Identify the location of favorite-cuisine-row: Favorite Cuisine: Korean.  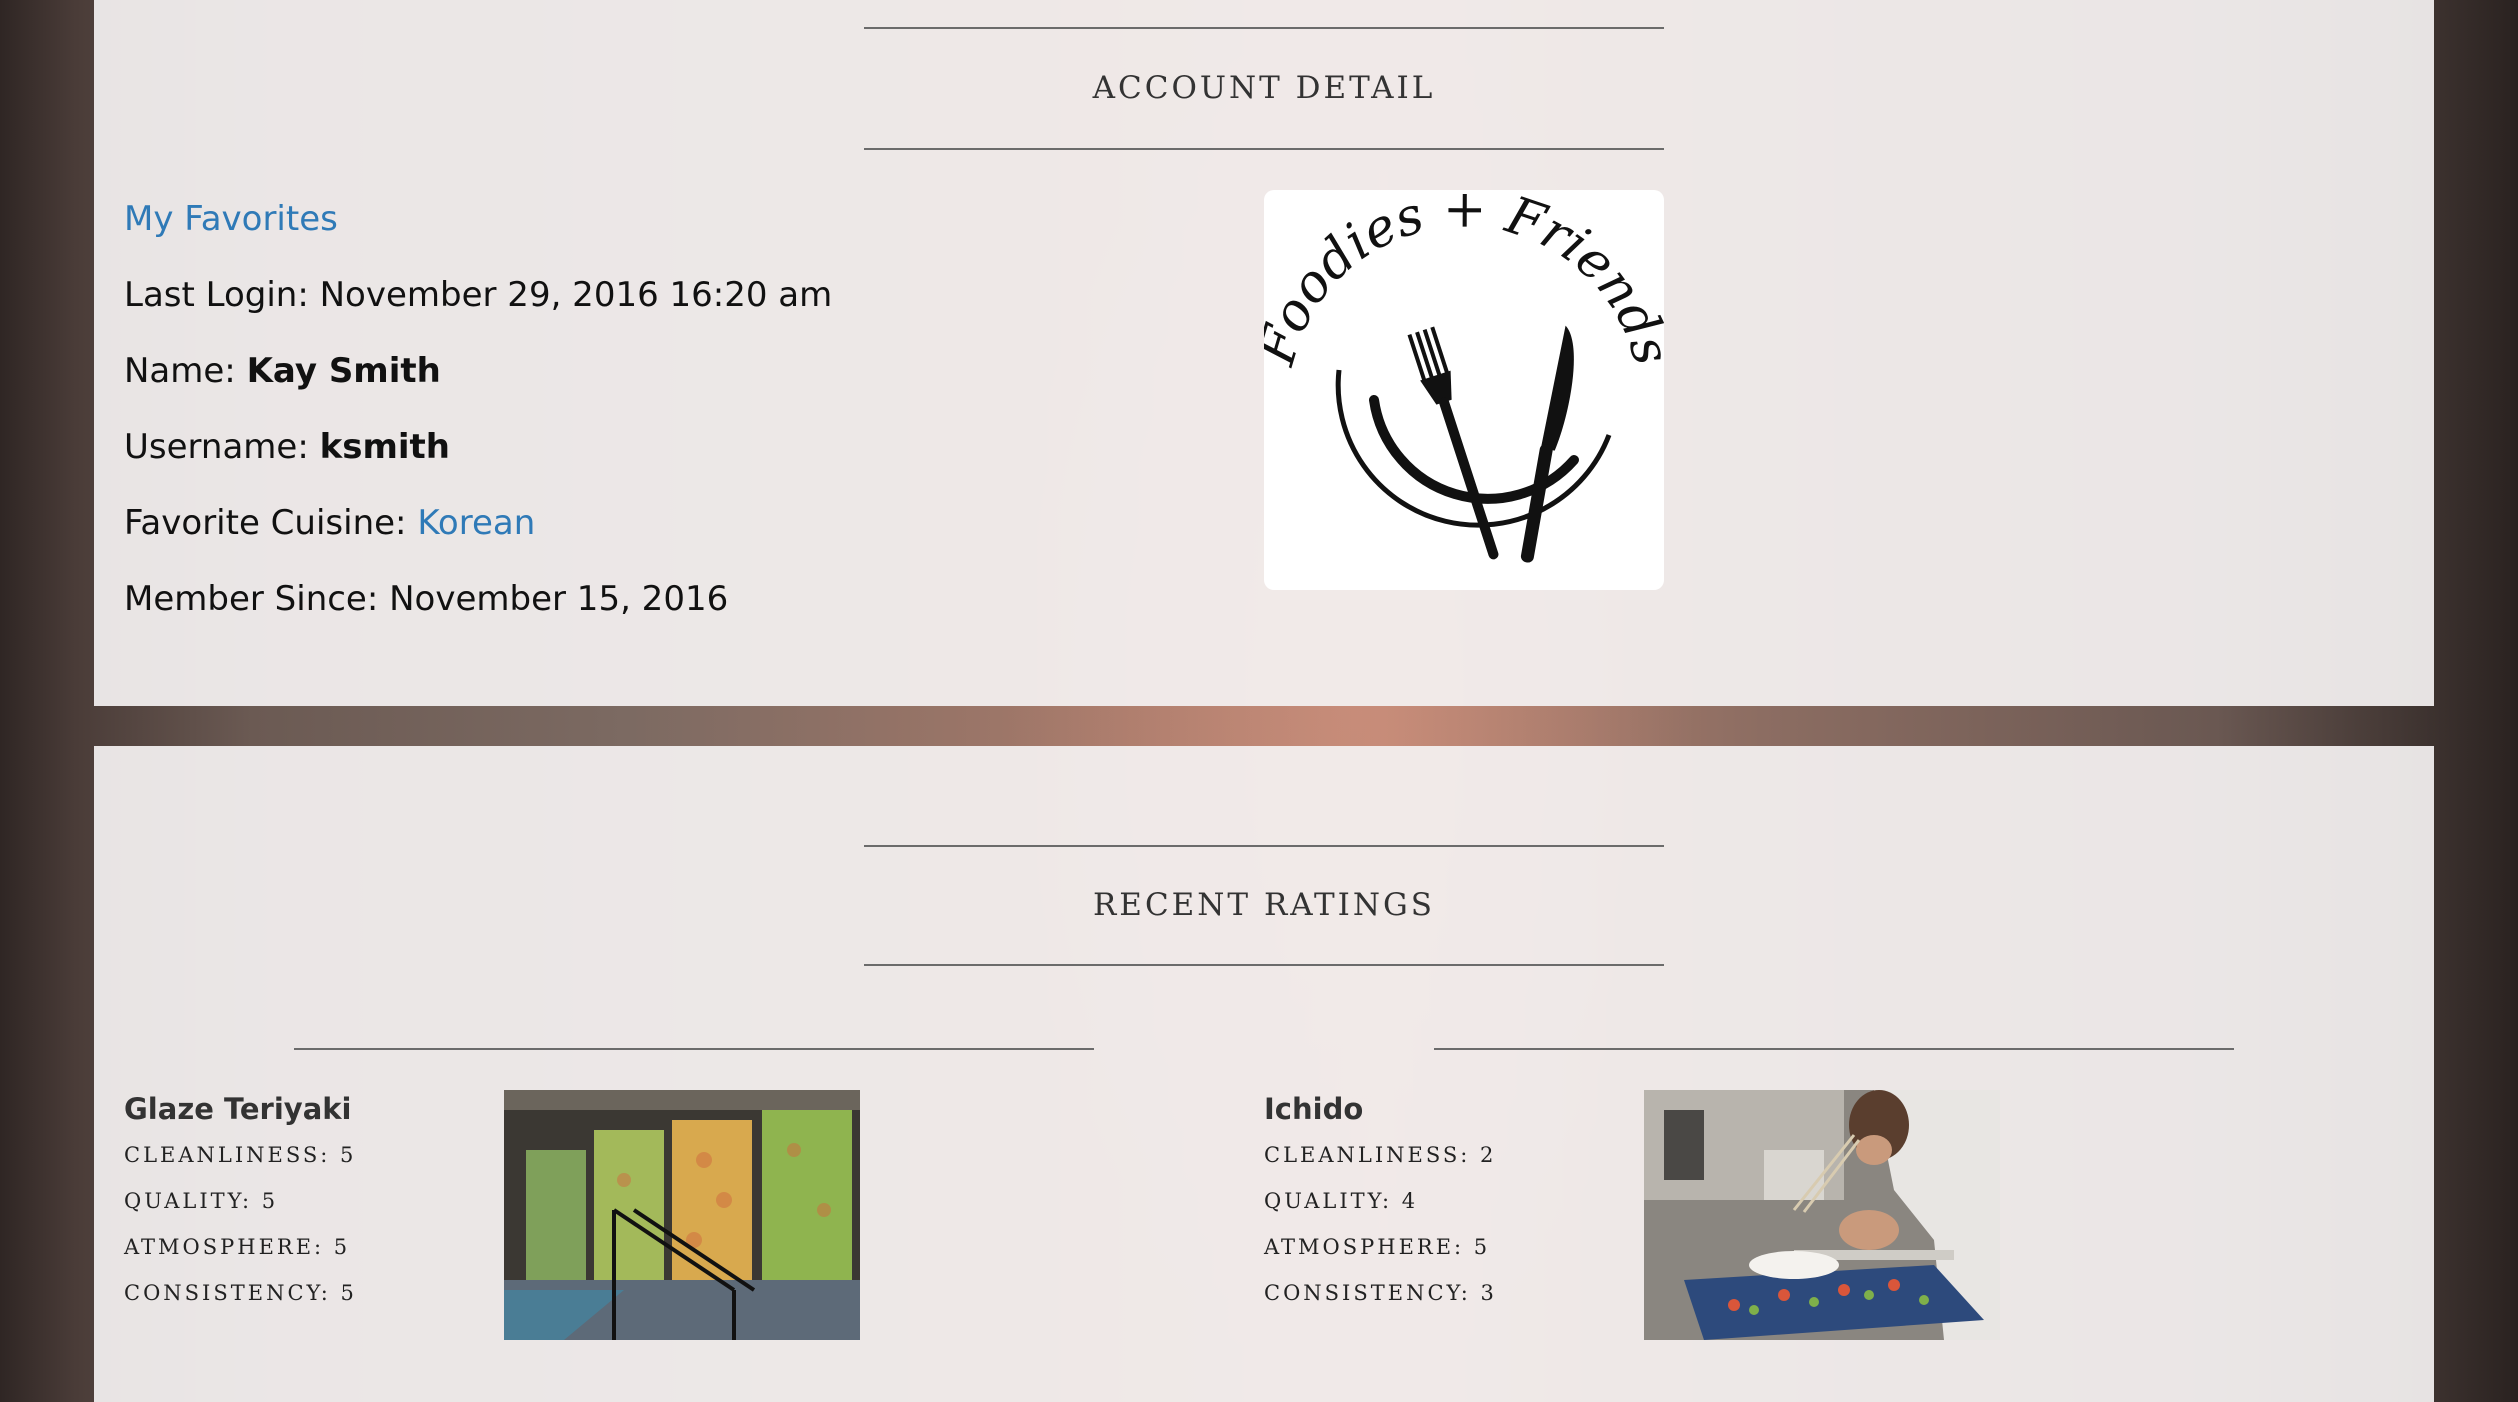
(478, 532).